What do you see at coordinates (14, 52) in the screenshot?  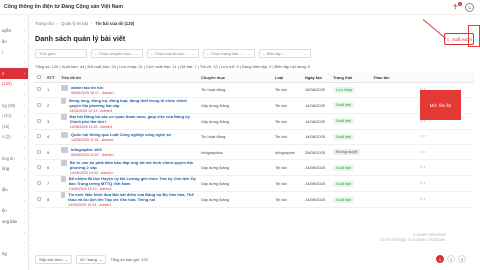 I see `sidebar-item: i ›` at bounding box center [14, 52].